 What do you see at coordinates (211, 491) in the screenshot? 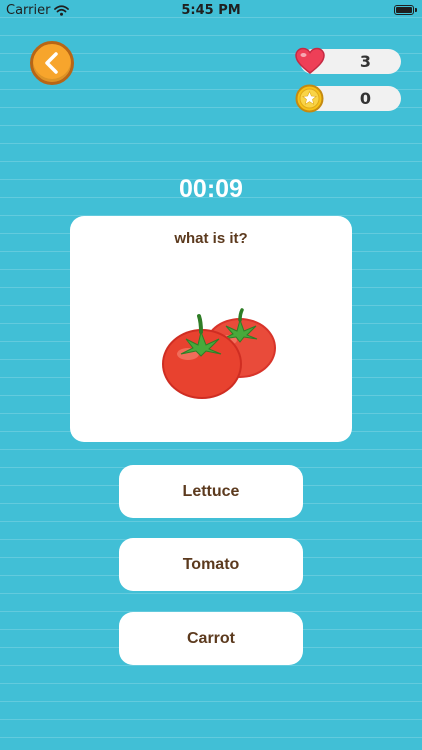
I see `answer-button-lettuce: Lettuce` at bounding box center [211, 491].